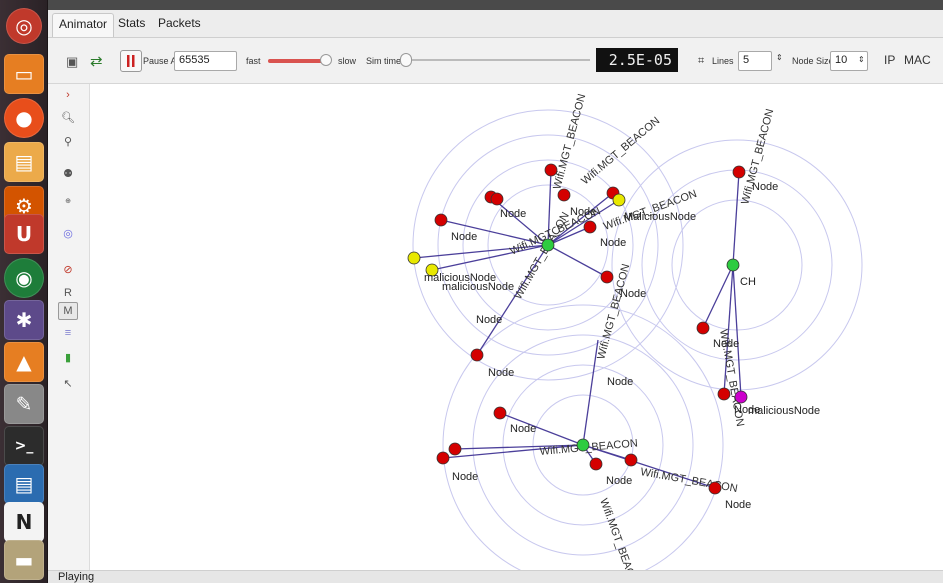  Describe the element at coordinates (297, 61) in the screenshot. I see `speed-slider-track` at that location.